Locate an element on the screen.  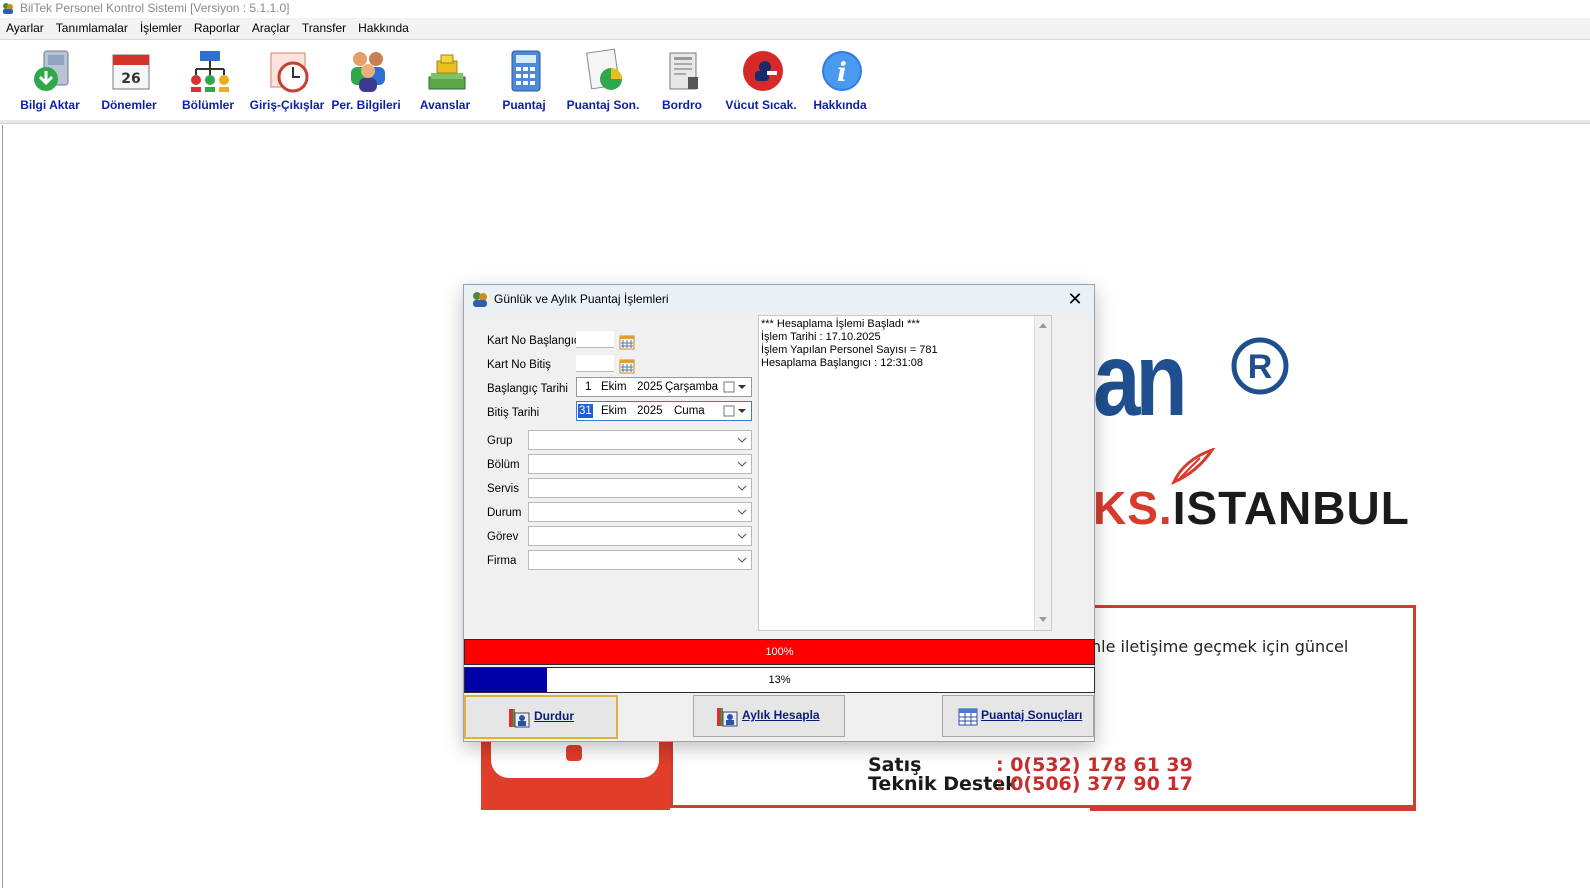
toolbar-button-puantaj: Puantaj is located at coordinates (524, 80).